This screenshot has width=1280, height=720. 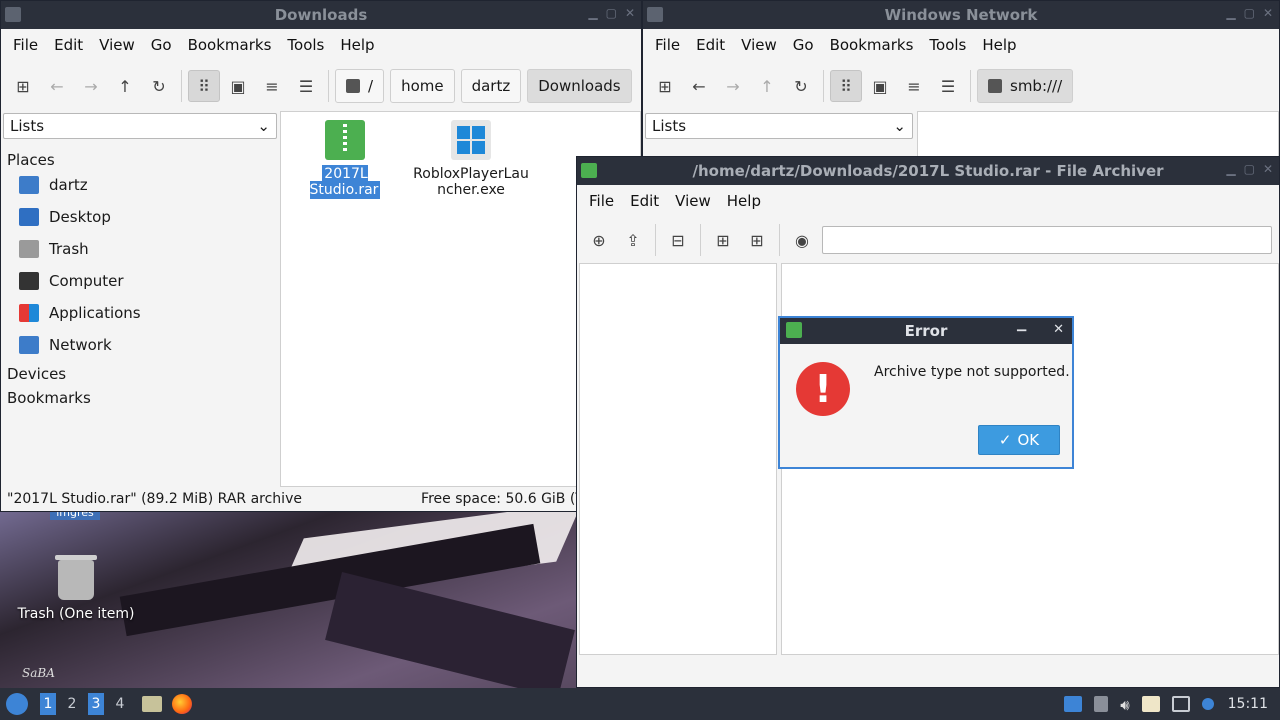 I want to click on network-icon, so click(x=1180, y=704).